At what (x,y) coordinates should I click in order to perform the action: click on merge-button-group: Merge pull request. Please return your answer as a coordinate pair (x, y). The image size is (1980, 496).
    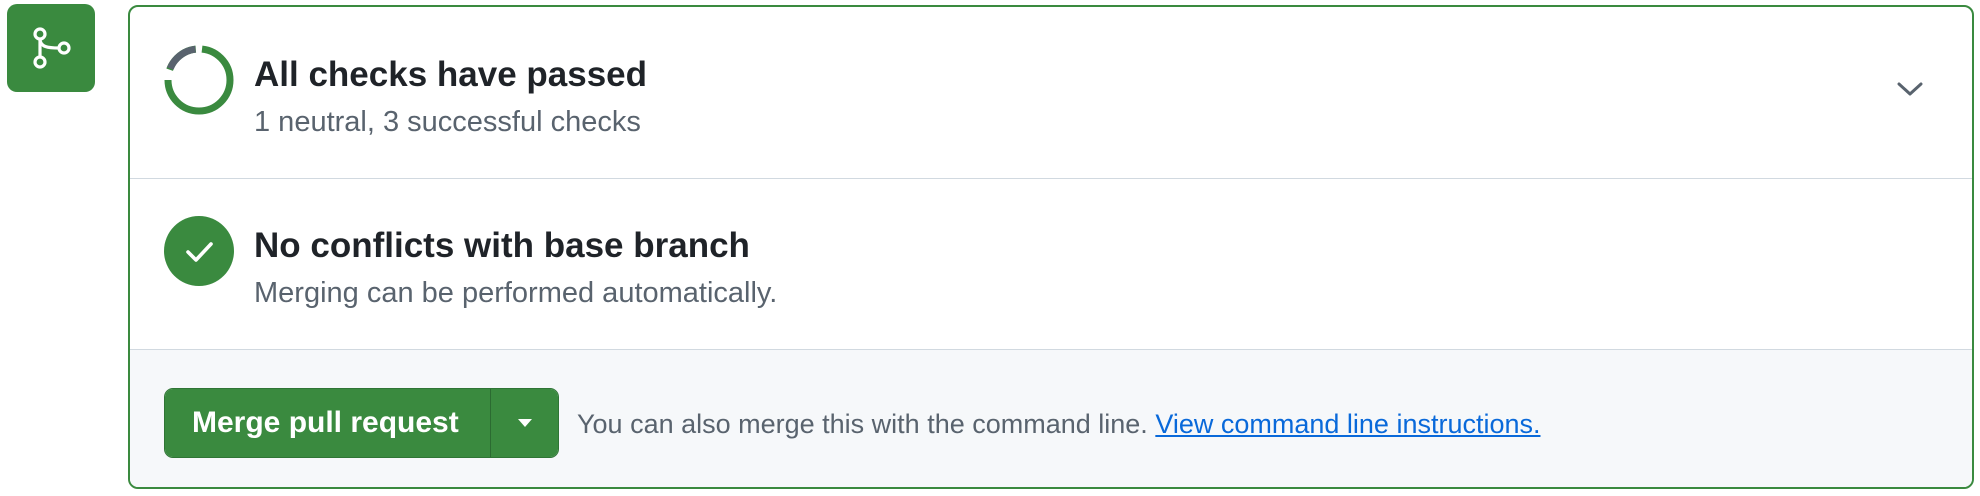
    Looking at the image, I should click on (361, 423).